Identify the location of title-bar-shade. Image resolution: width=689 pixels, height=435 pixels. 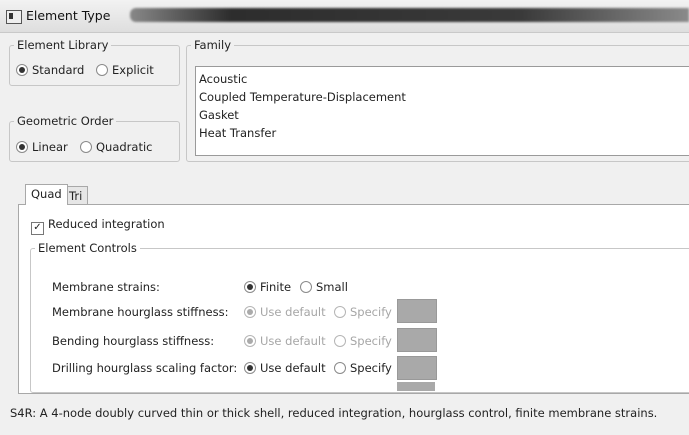
(409, 15).